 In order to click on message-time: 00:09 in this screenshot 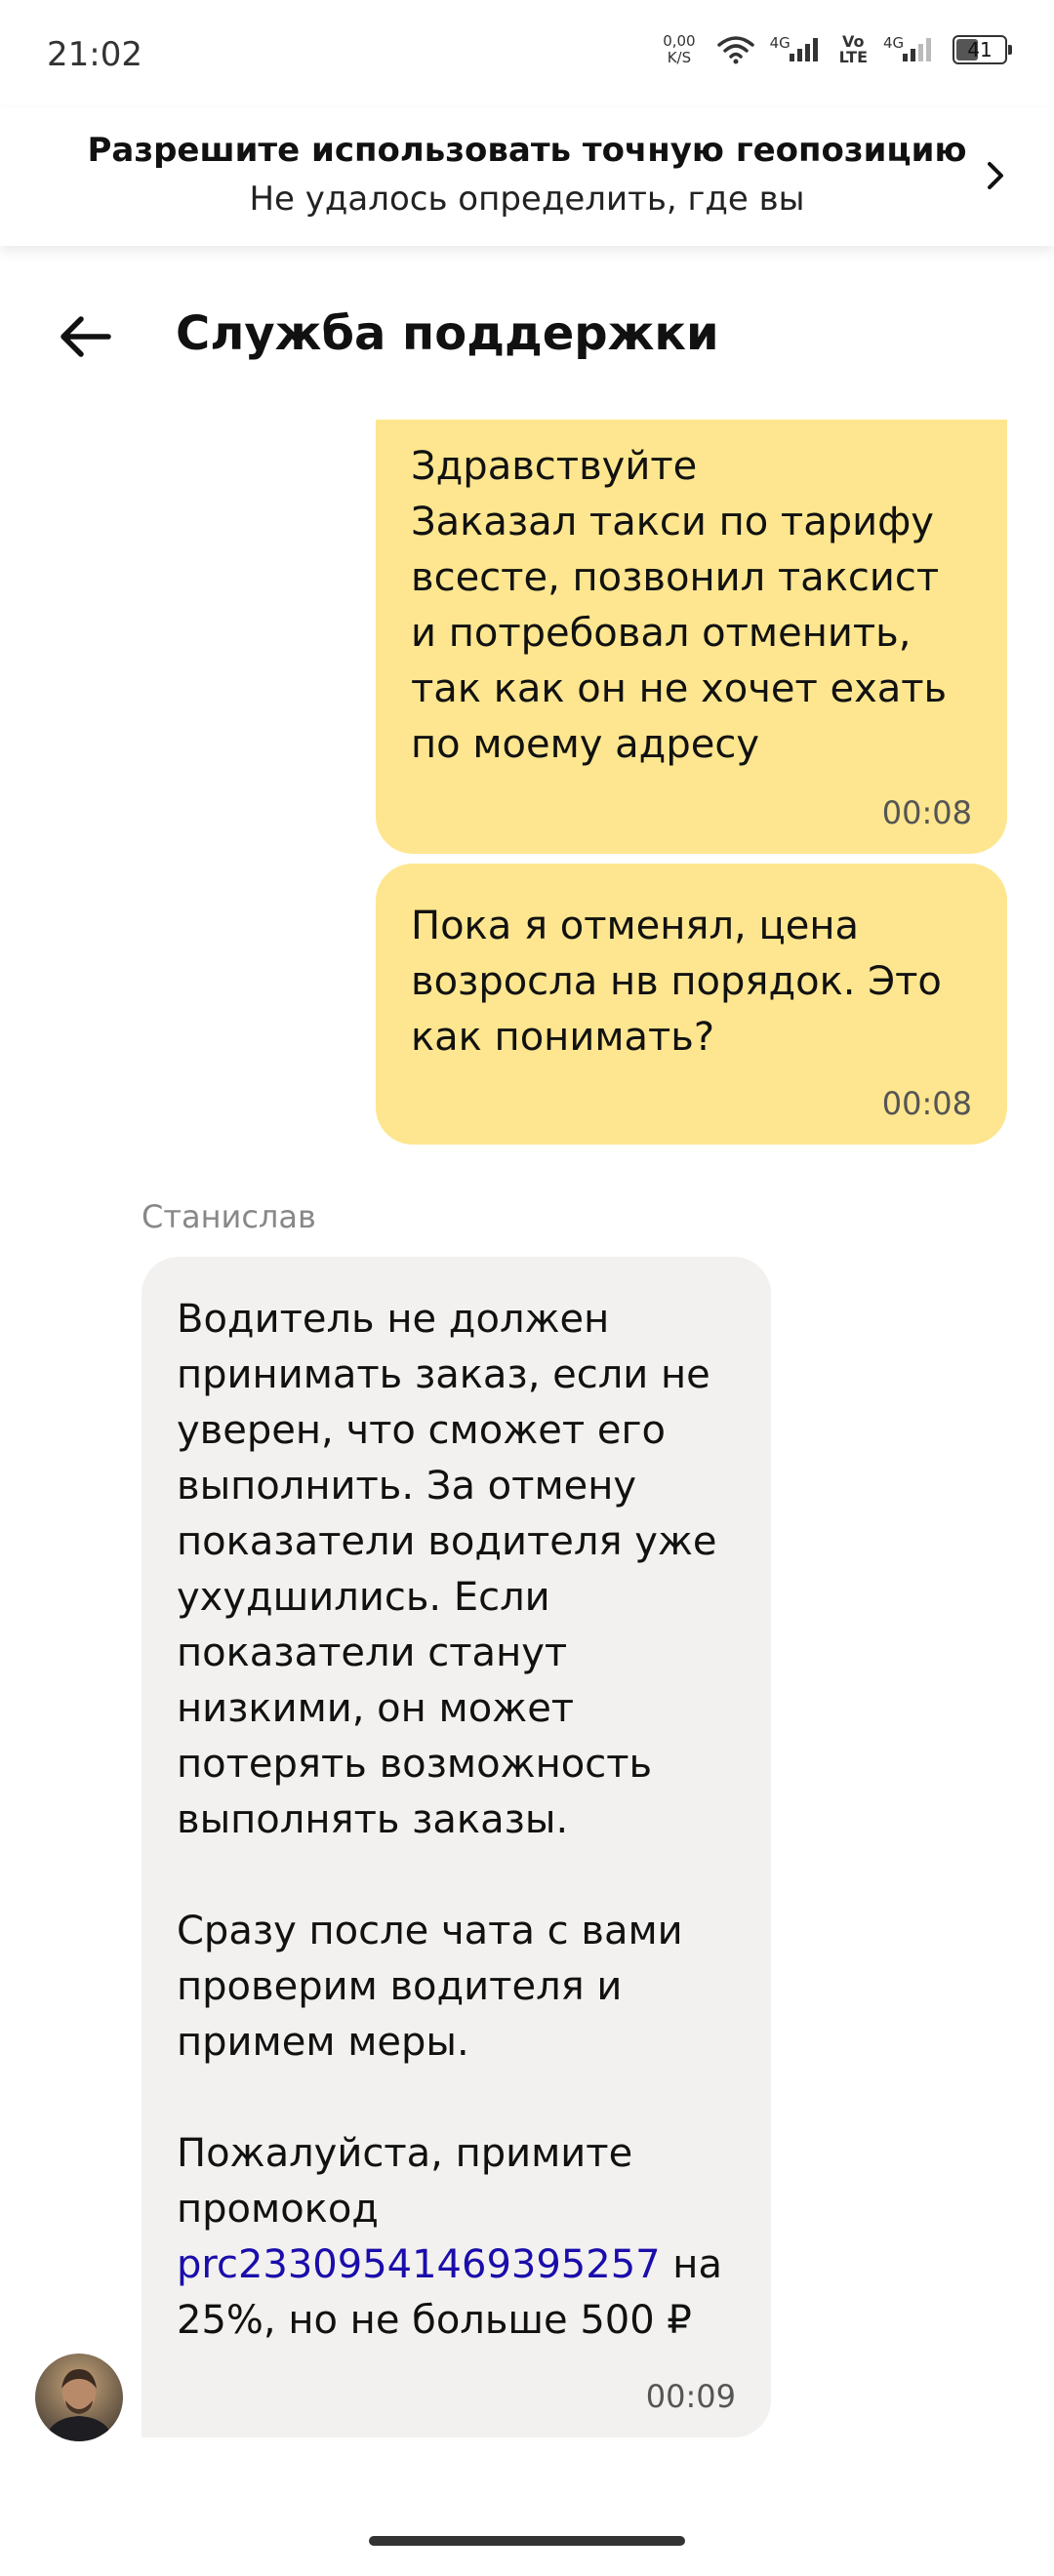, I will do `click(690, 2396)`.